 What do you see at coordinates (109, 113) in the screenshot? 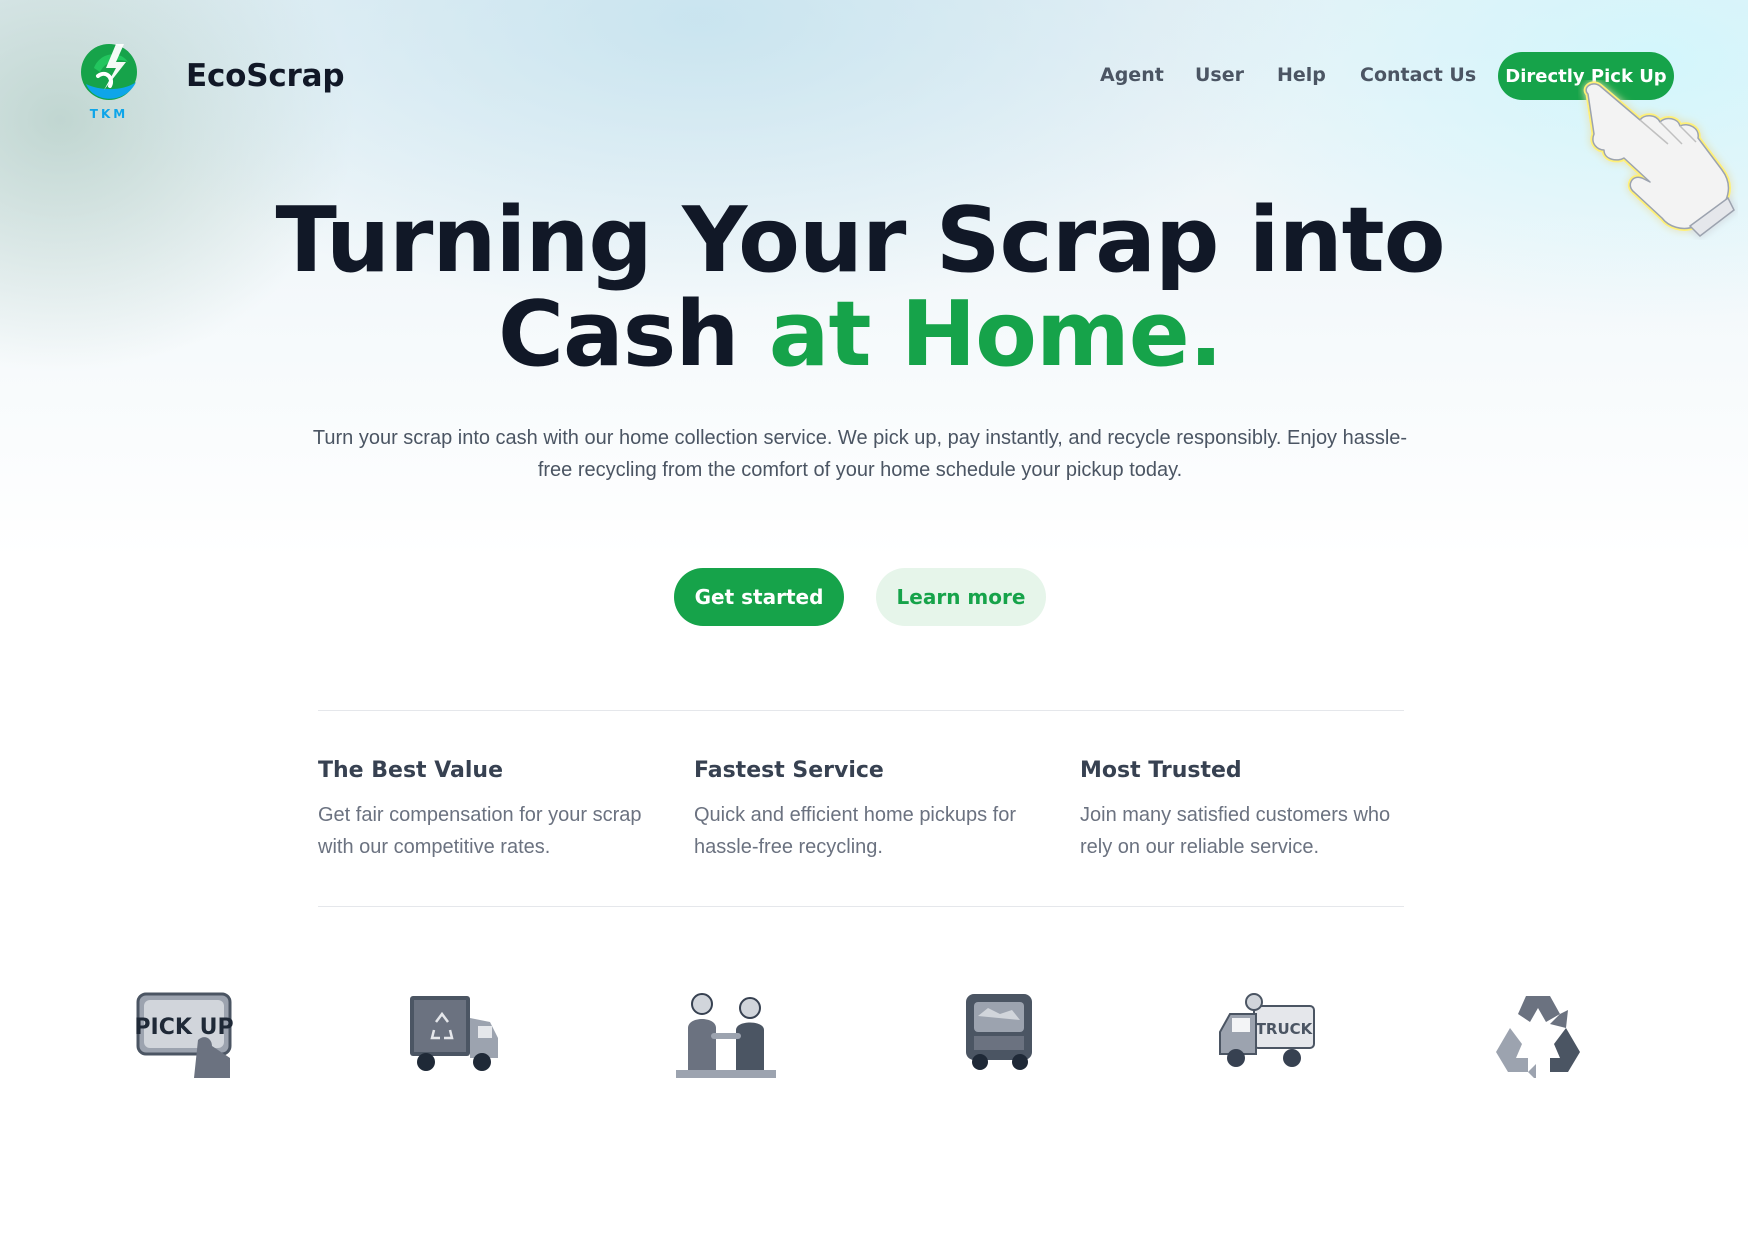
I see `logo-text: TKM` at bounding box center [109, 113].